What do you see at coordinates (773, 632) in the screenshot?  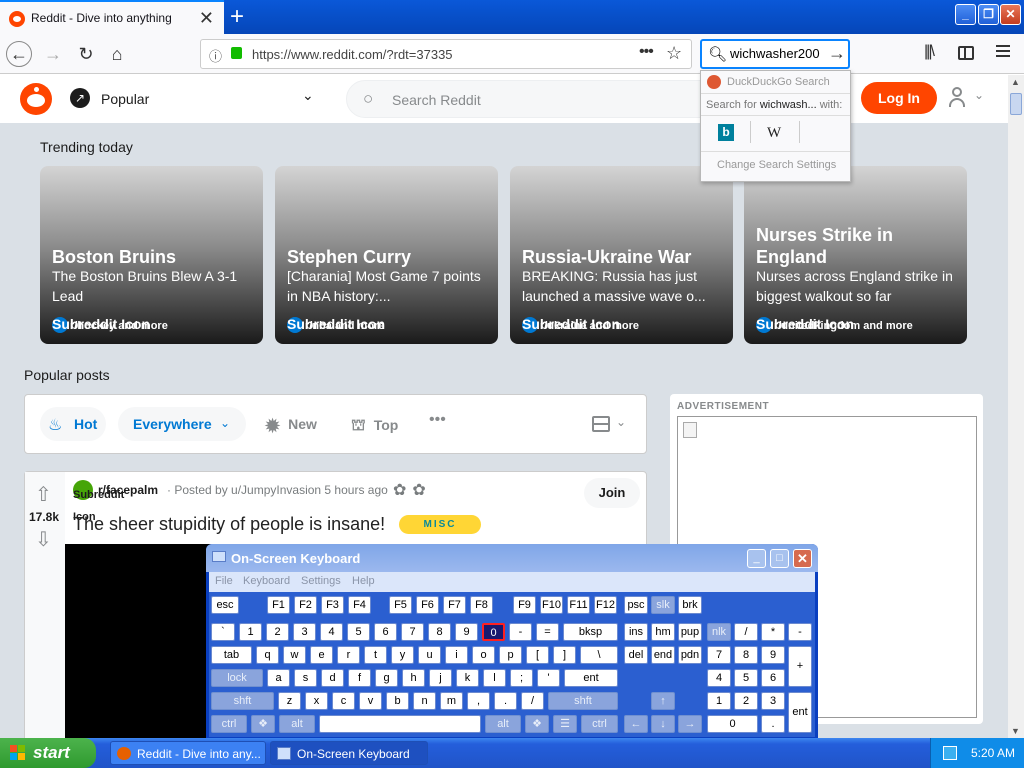 I see `key-num-multiply: *` at bounding box center [773, 632].